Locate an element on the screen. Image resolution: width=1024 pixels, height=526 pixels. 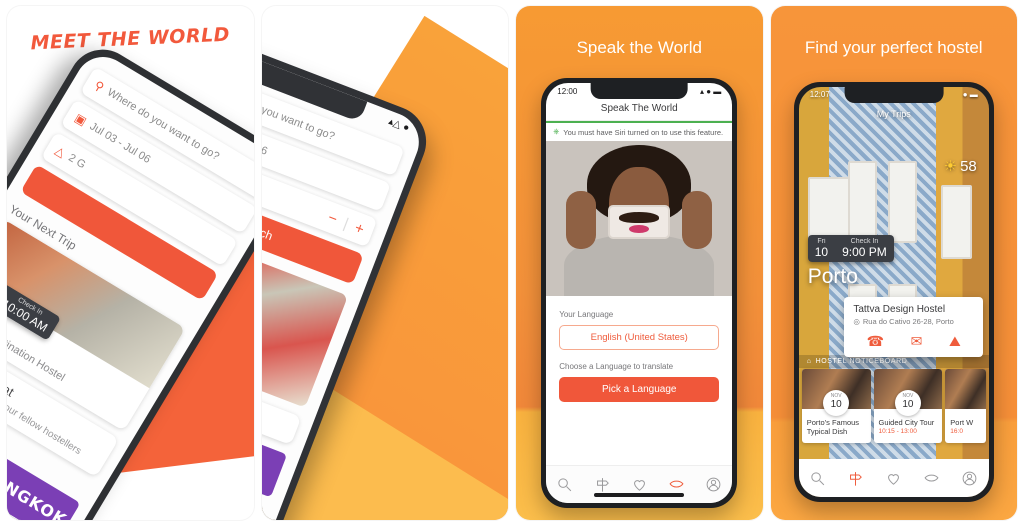
panel-headline: Find your perfect hostel is located at coordinates (893, 47).